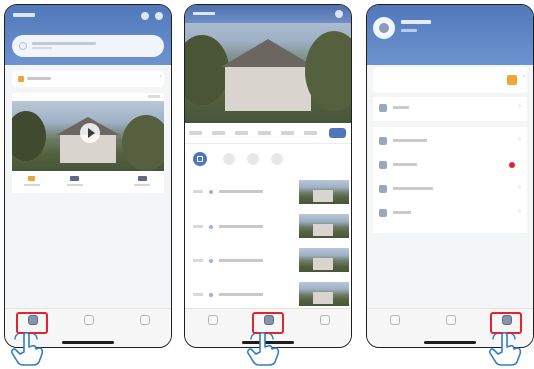  What do you see at coordinates (450, 80) in the screenshot?
I see `promo-banner: ›` at bounding box center [450, 80].